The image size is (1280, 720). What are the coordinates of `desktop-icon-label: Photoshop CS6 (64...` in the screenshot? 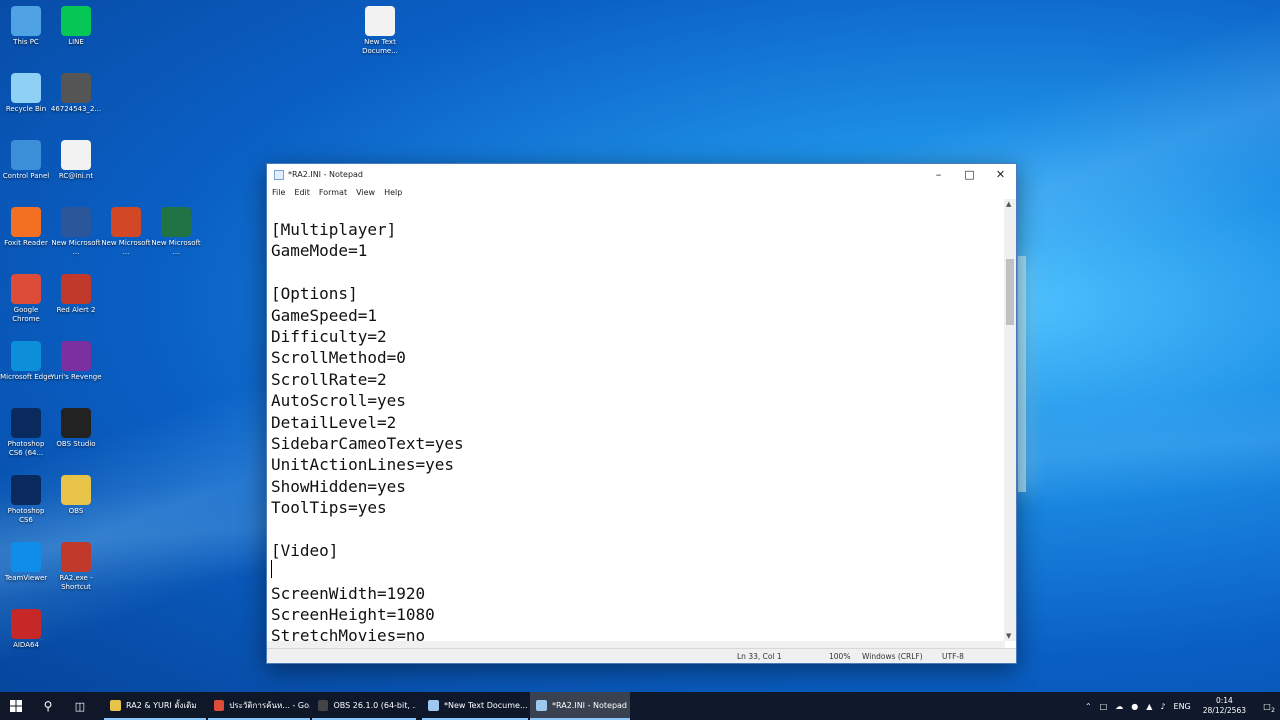 It's located at (26, 448).